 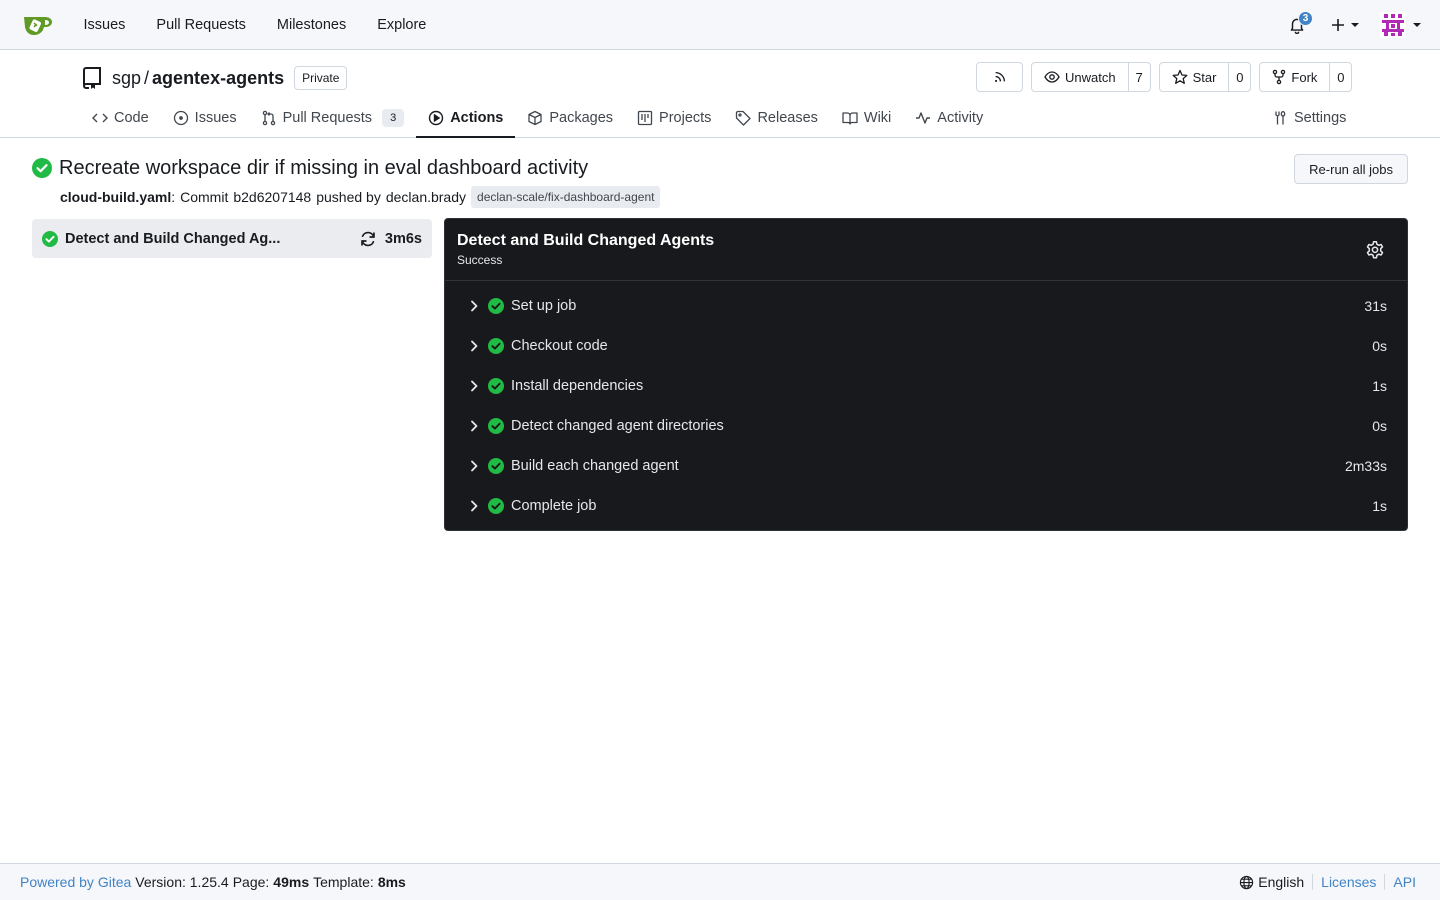 What do you see at coordinates (426, 197) in the screenshot?
I see `author-link: declan.brady` at bounding box center [426, 197].